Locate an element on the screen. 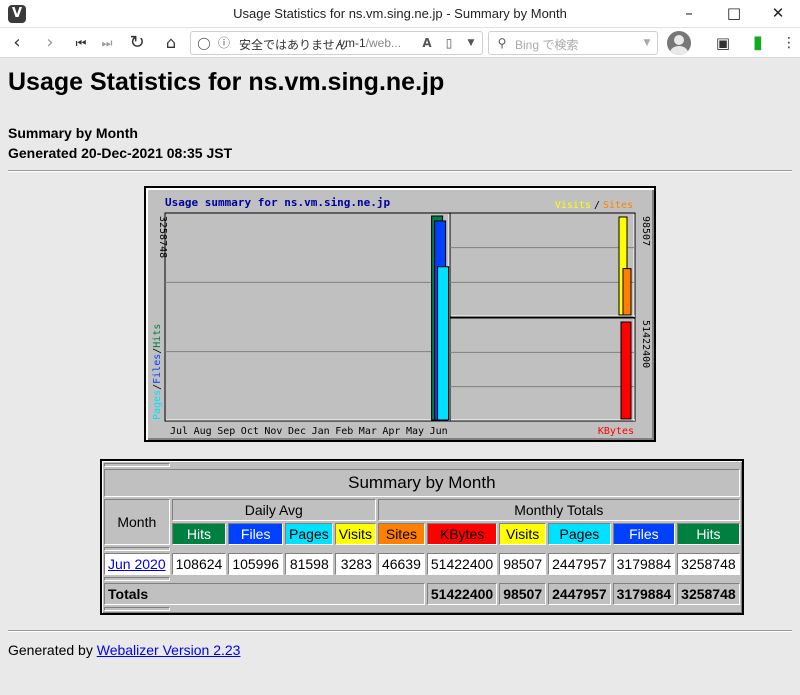 Image resolution: width=800 pixels, height=695 pixels. month-label: Jan is located at coordinates (321, 431).